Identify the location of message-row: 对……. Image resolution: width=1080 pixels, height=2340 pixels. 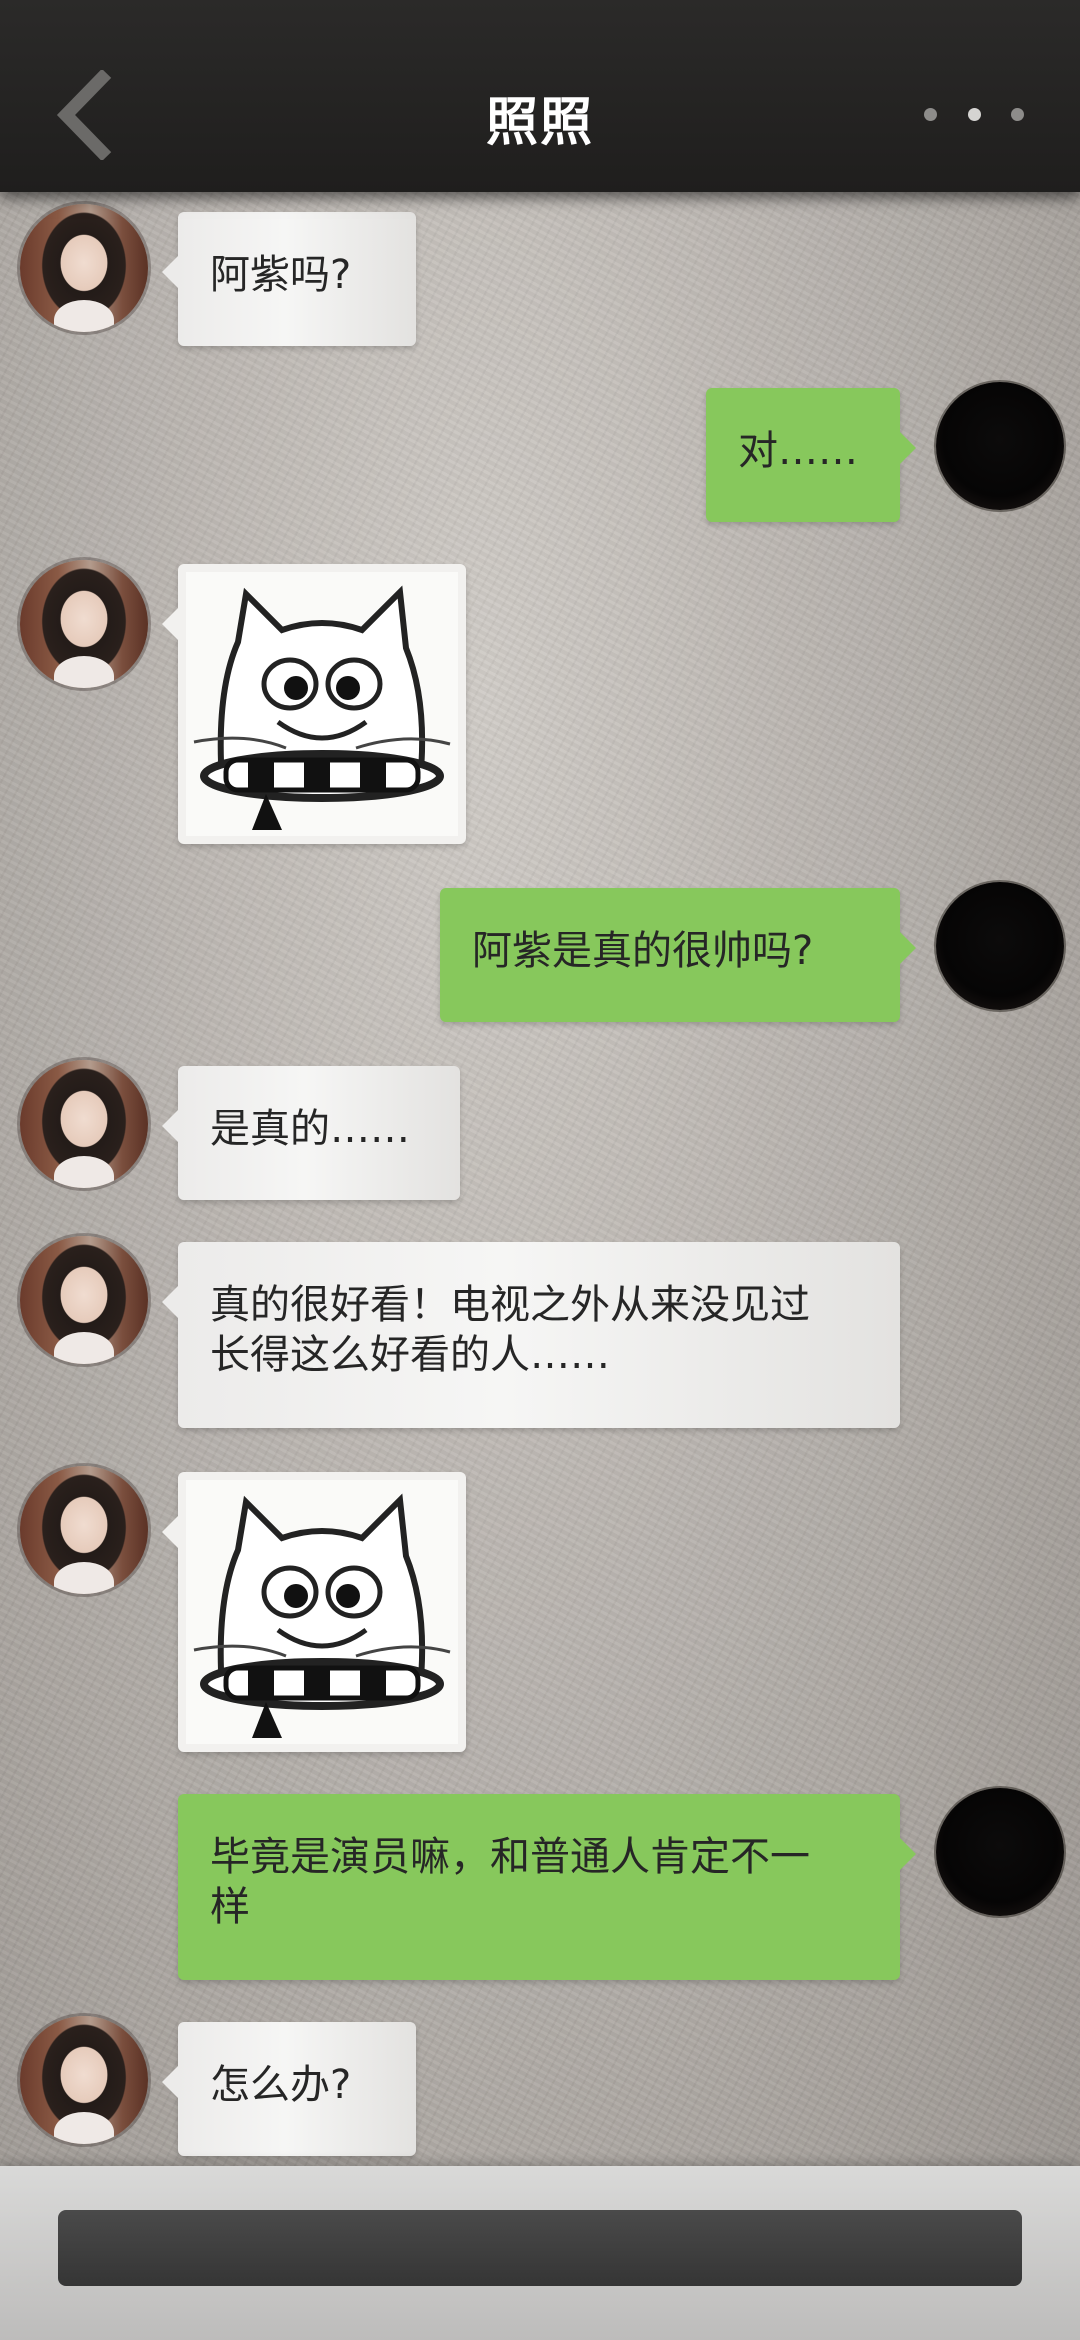
(540, 452).